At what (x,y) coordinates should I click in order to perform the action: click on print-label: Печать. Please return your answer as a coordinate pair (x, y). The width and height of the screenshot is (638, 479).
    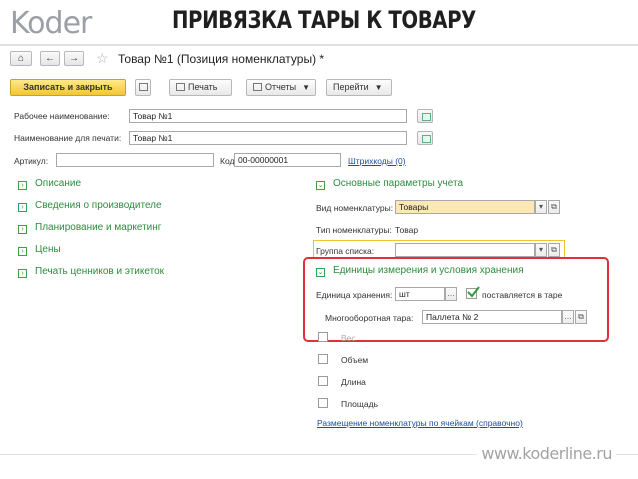
    Looking at the image, I should click on (203, 87).